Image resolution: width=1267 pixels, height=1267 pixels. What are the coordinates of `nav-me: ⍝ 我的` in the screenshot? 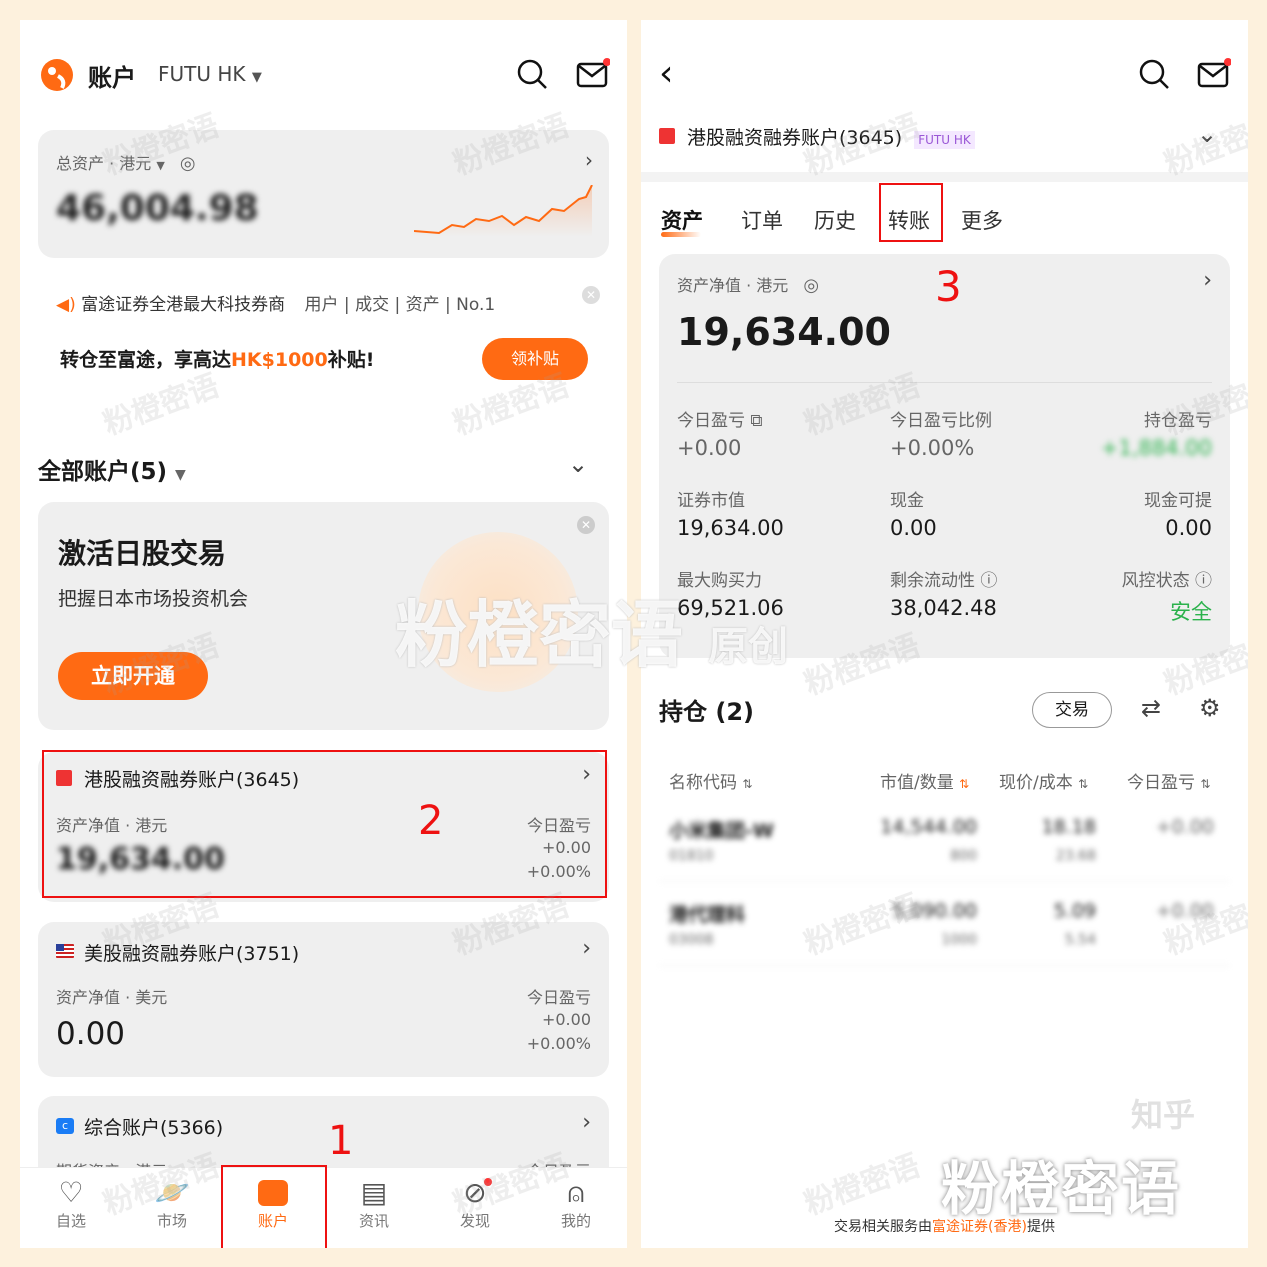 It's located at (576, 1203).